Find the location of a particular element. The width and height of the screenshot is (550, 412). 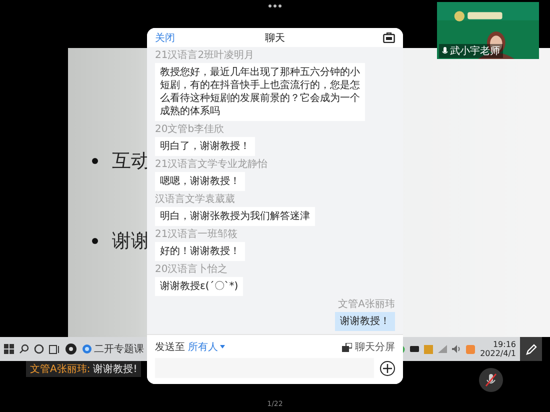

participant-name: 武小宇老师 is located at coordinates (471, 51).